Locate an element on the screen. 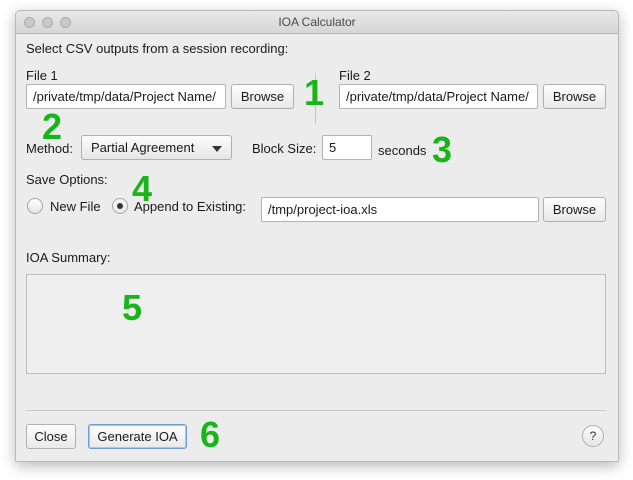  block-size-field is located at coordinates (347, 147).